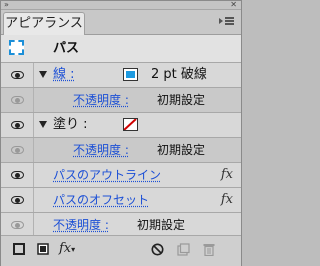 This screenshot has height=266, width=320. Describe the element at coordinates (179, 74) in the screenshot. I see `stroke-weight-value: 2 pt 破線` at that location.